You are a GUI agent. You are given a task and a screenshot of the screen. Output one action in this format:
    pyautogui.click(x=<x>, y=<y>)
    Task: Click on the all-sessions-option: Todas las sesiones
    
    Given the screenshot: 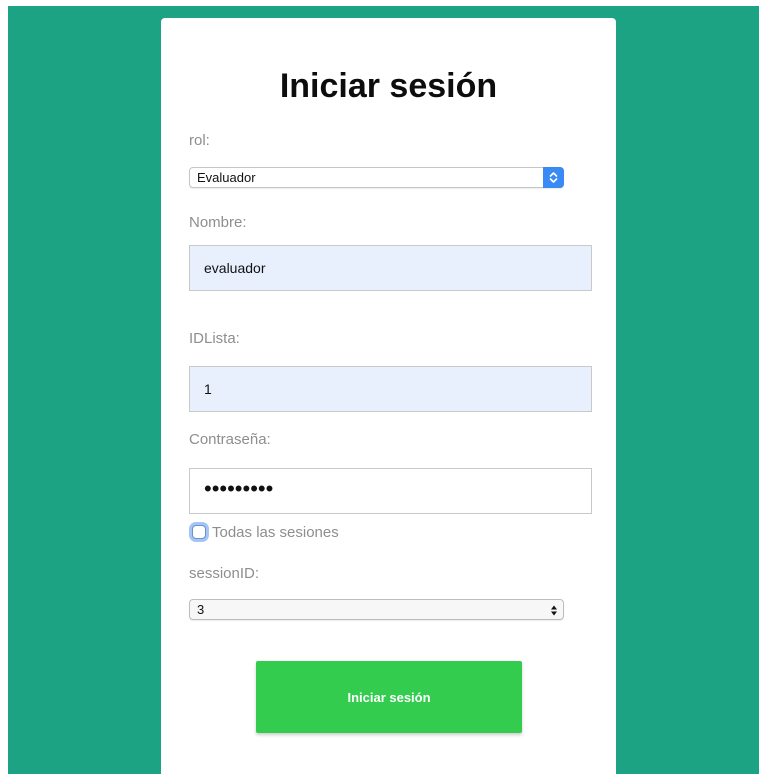 What is the action you would take?
    pyautogui.click(x=264, y=532)
    